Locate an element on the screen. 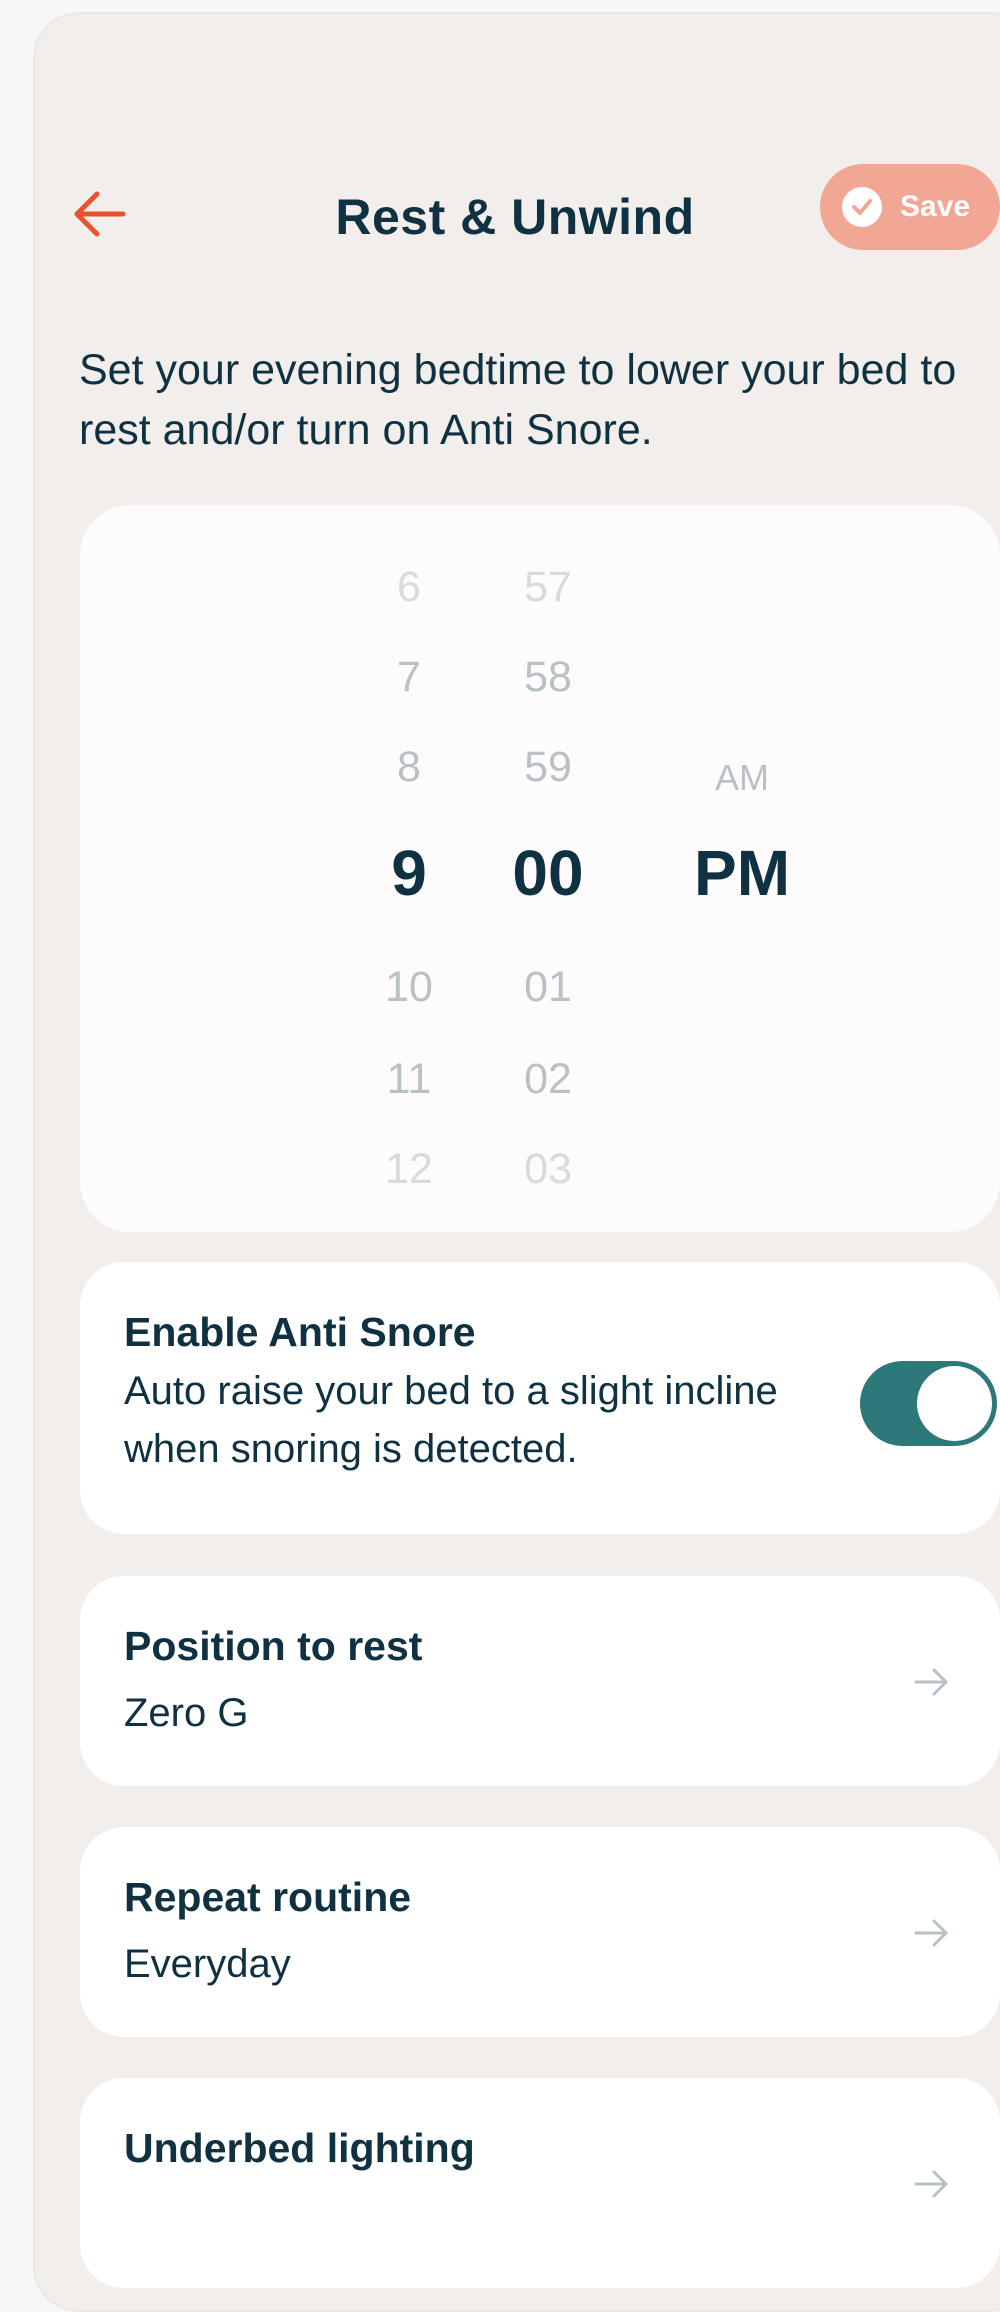 The width and height of the screenshot is (1000, 2312). save-button: Save is located at coordinates (910, 207).